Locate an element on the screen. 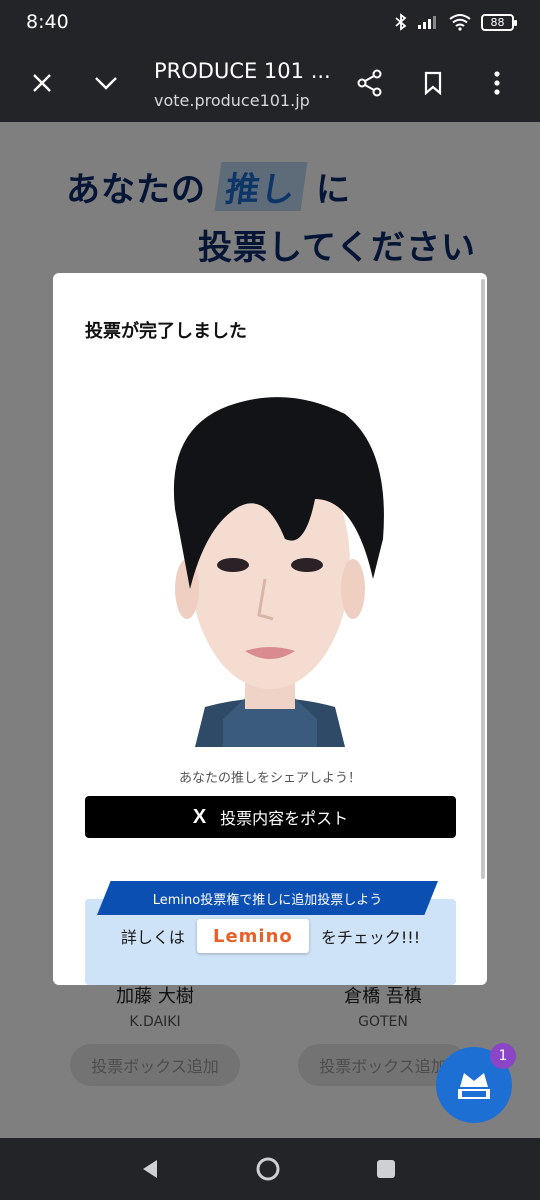 The image size is (540, 1200). lemino-prefix: 詳しくは is located at coordinates (152, 937).